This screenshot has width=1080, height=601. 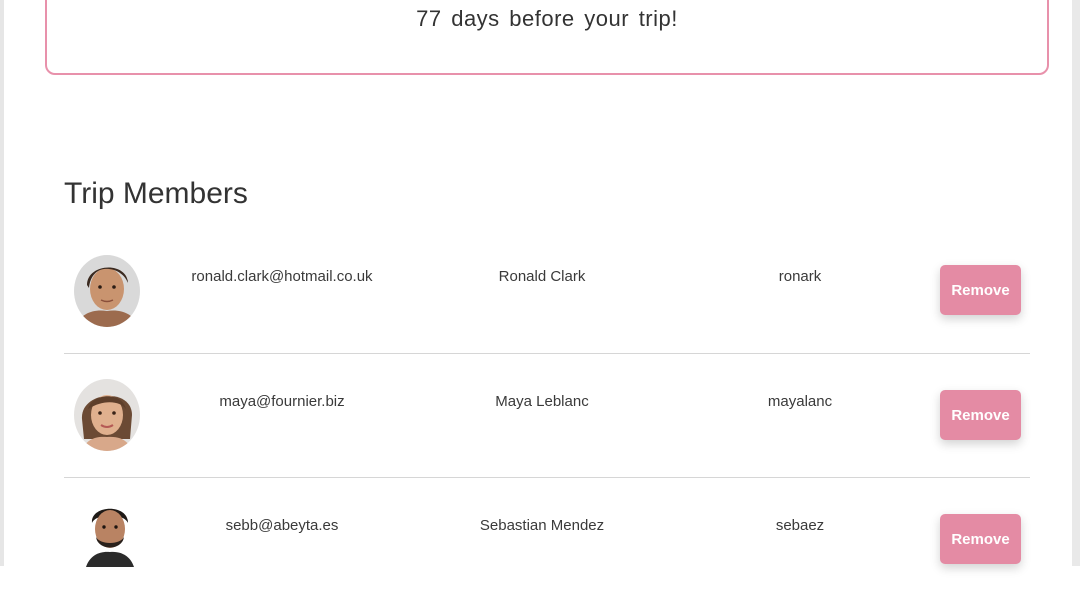 I want to click on member-email: maya@fournier.biz, so click(x=282, y=401).